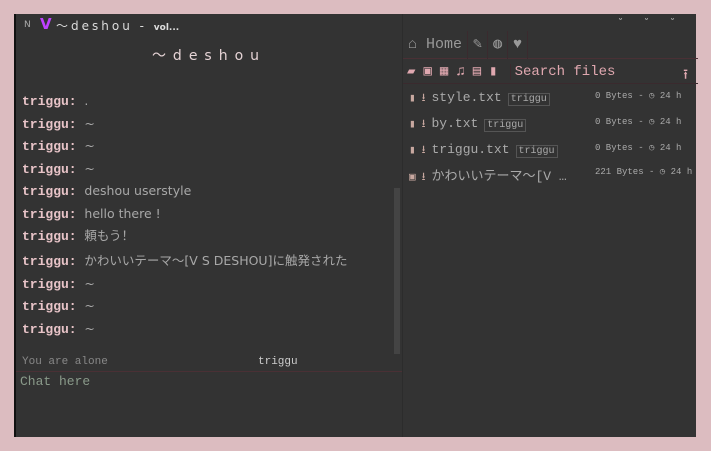 The image size is (711, 451). Describe the element at coordinates (216, 260) in the screenshot. I see `message-text: かわいいテーマ～[V S DESHOU]に触発された` at that location.